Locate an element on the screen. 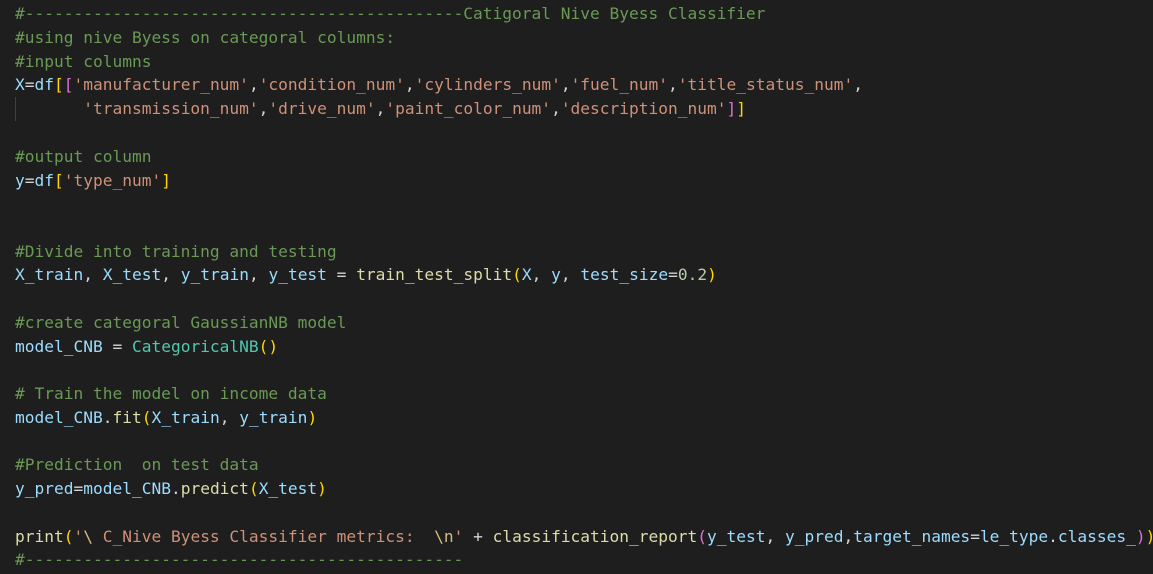 This screenshot has height=574, width=1153. code-line-3: #input columns is located at coordinates (83, 61).